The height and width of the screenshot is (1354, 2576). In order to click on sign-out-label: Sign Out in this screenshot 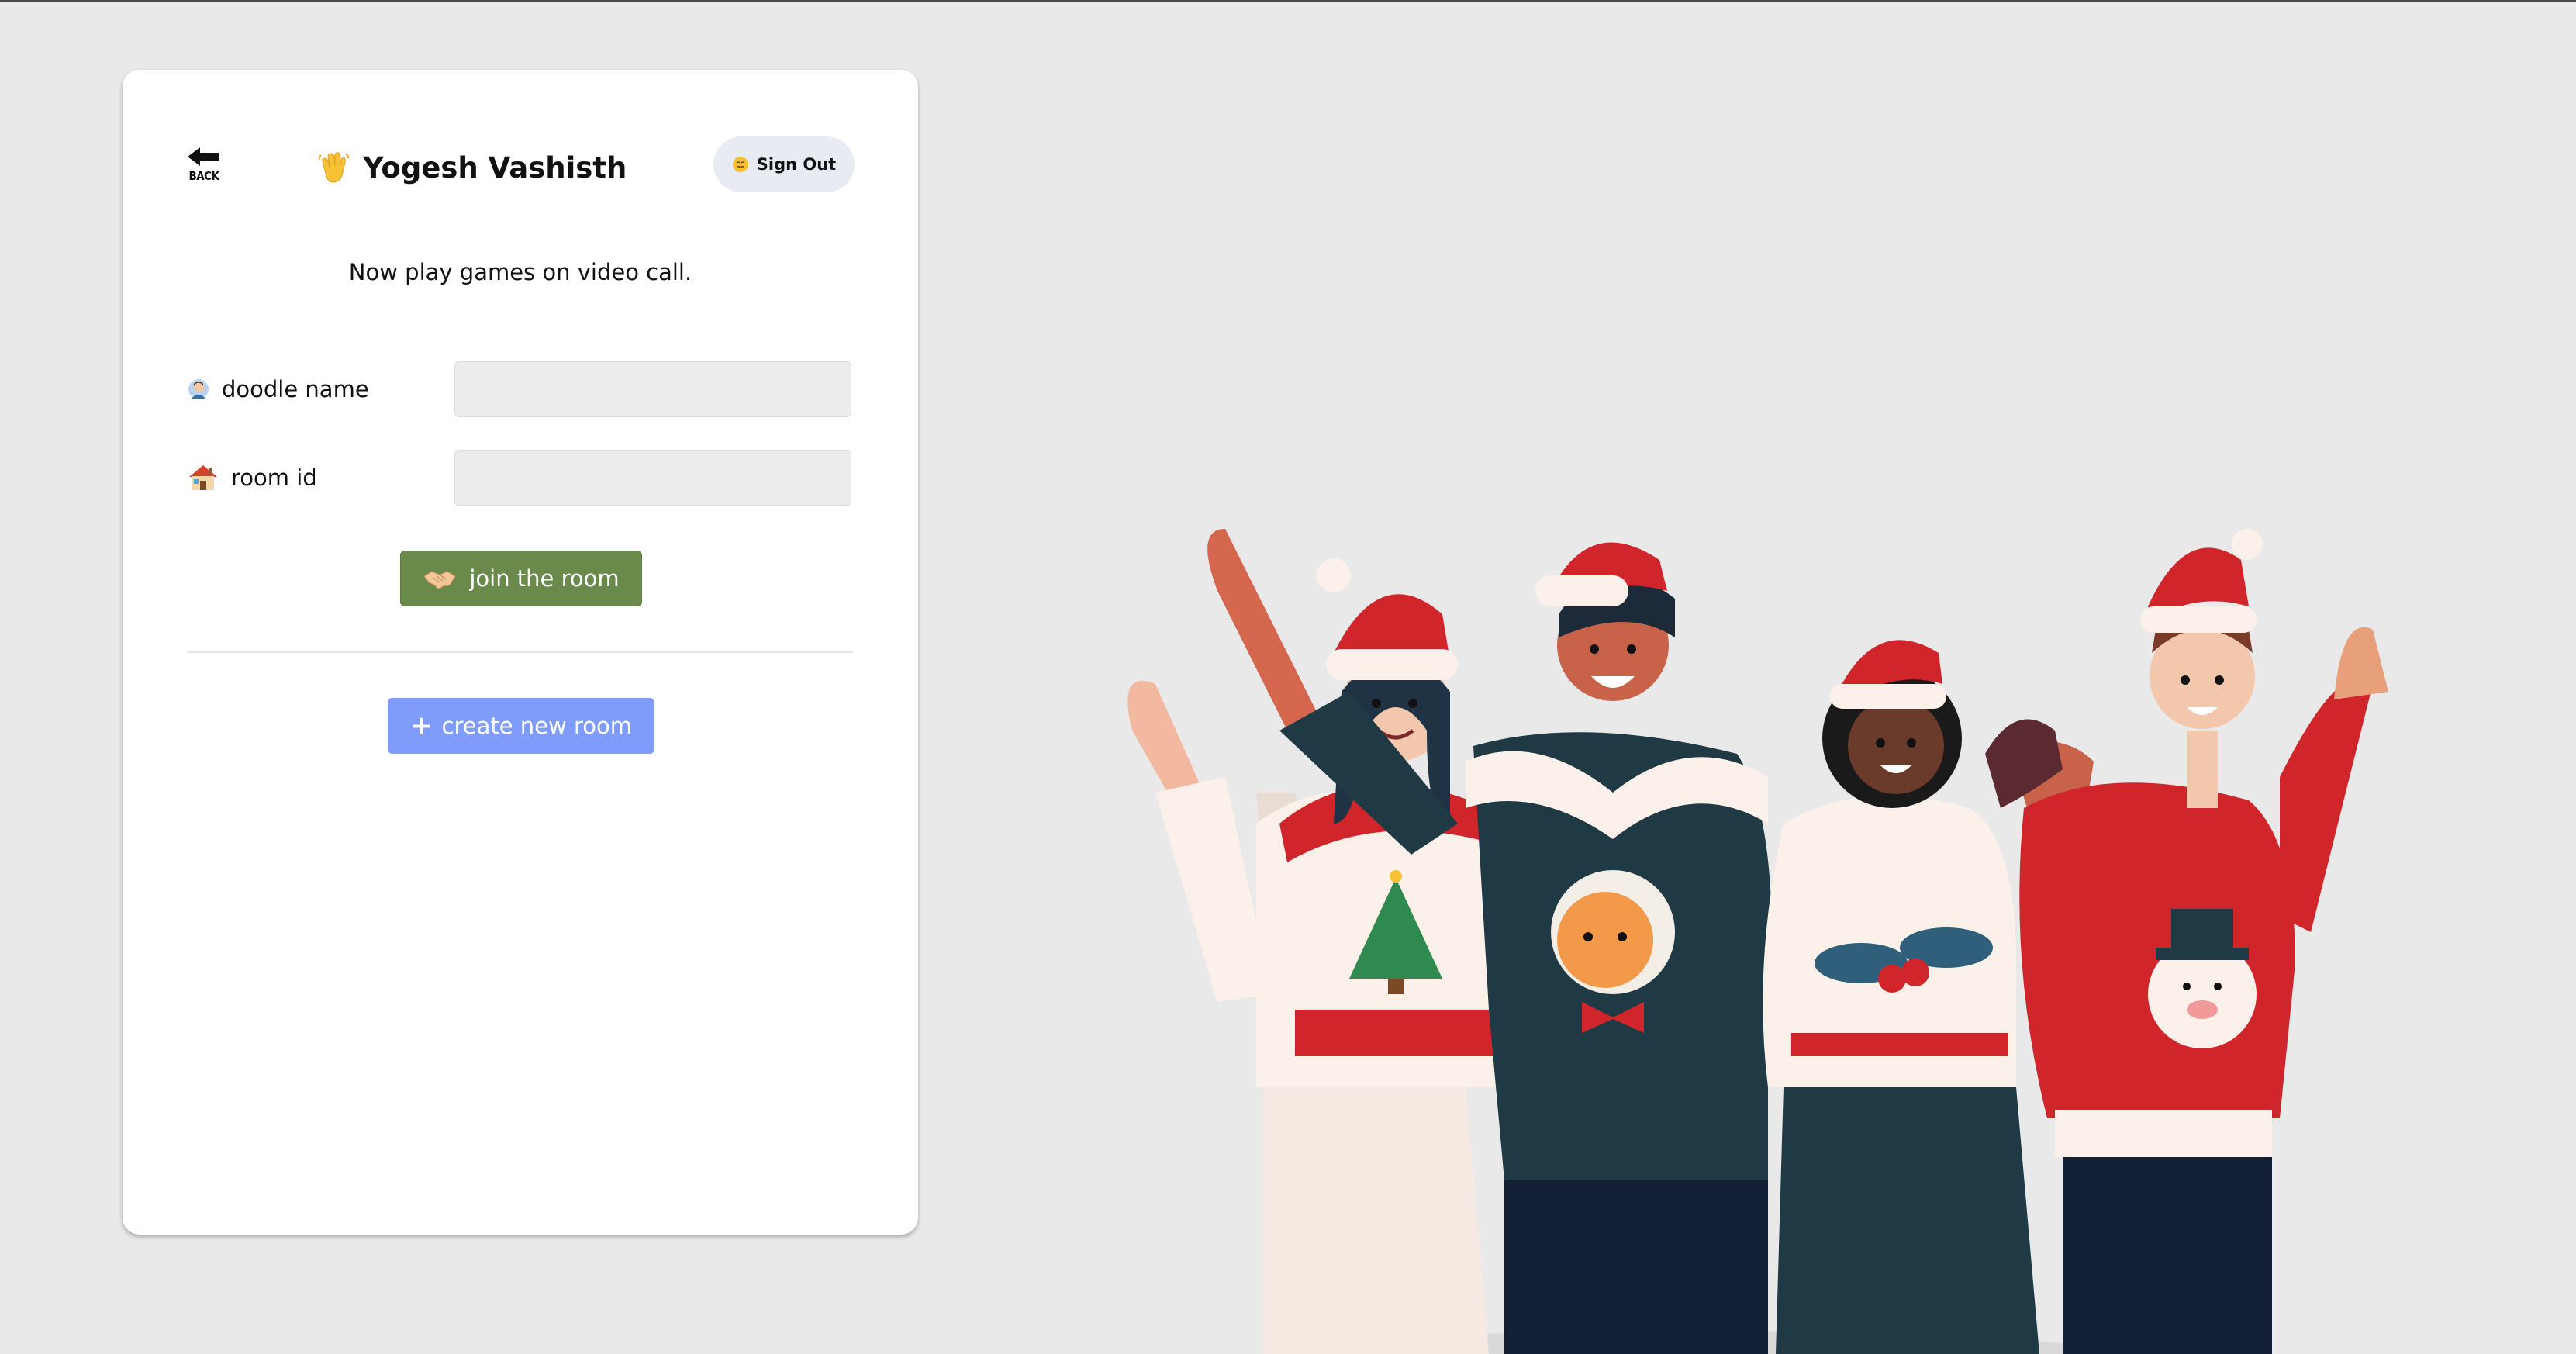, I will do `click(797, 165)`.